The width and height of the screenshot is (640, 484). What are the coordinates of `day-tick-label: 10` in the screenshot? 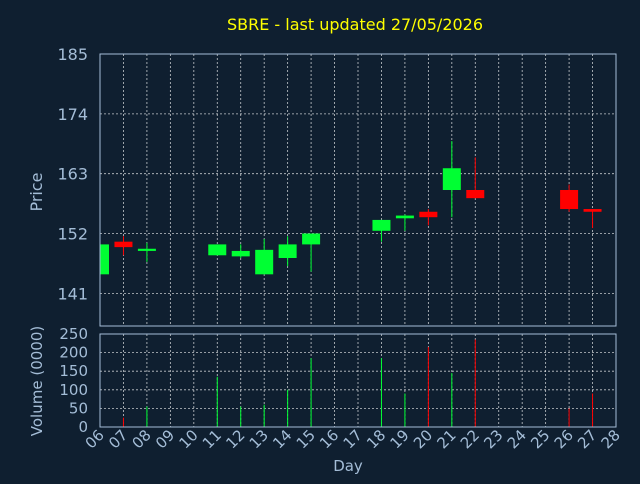 It's located at (188, 439).